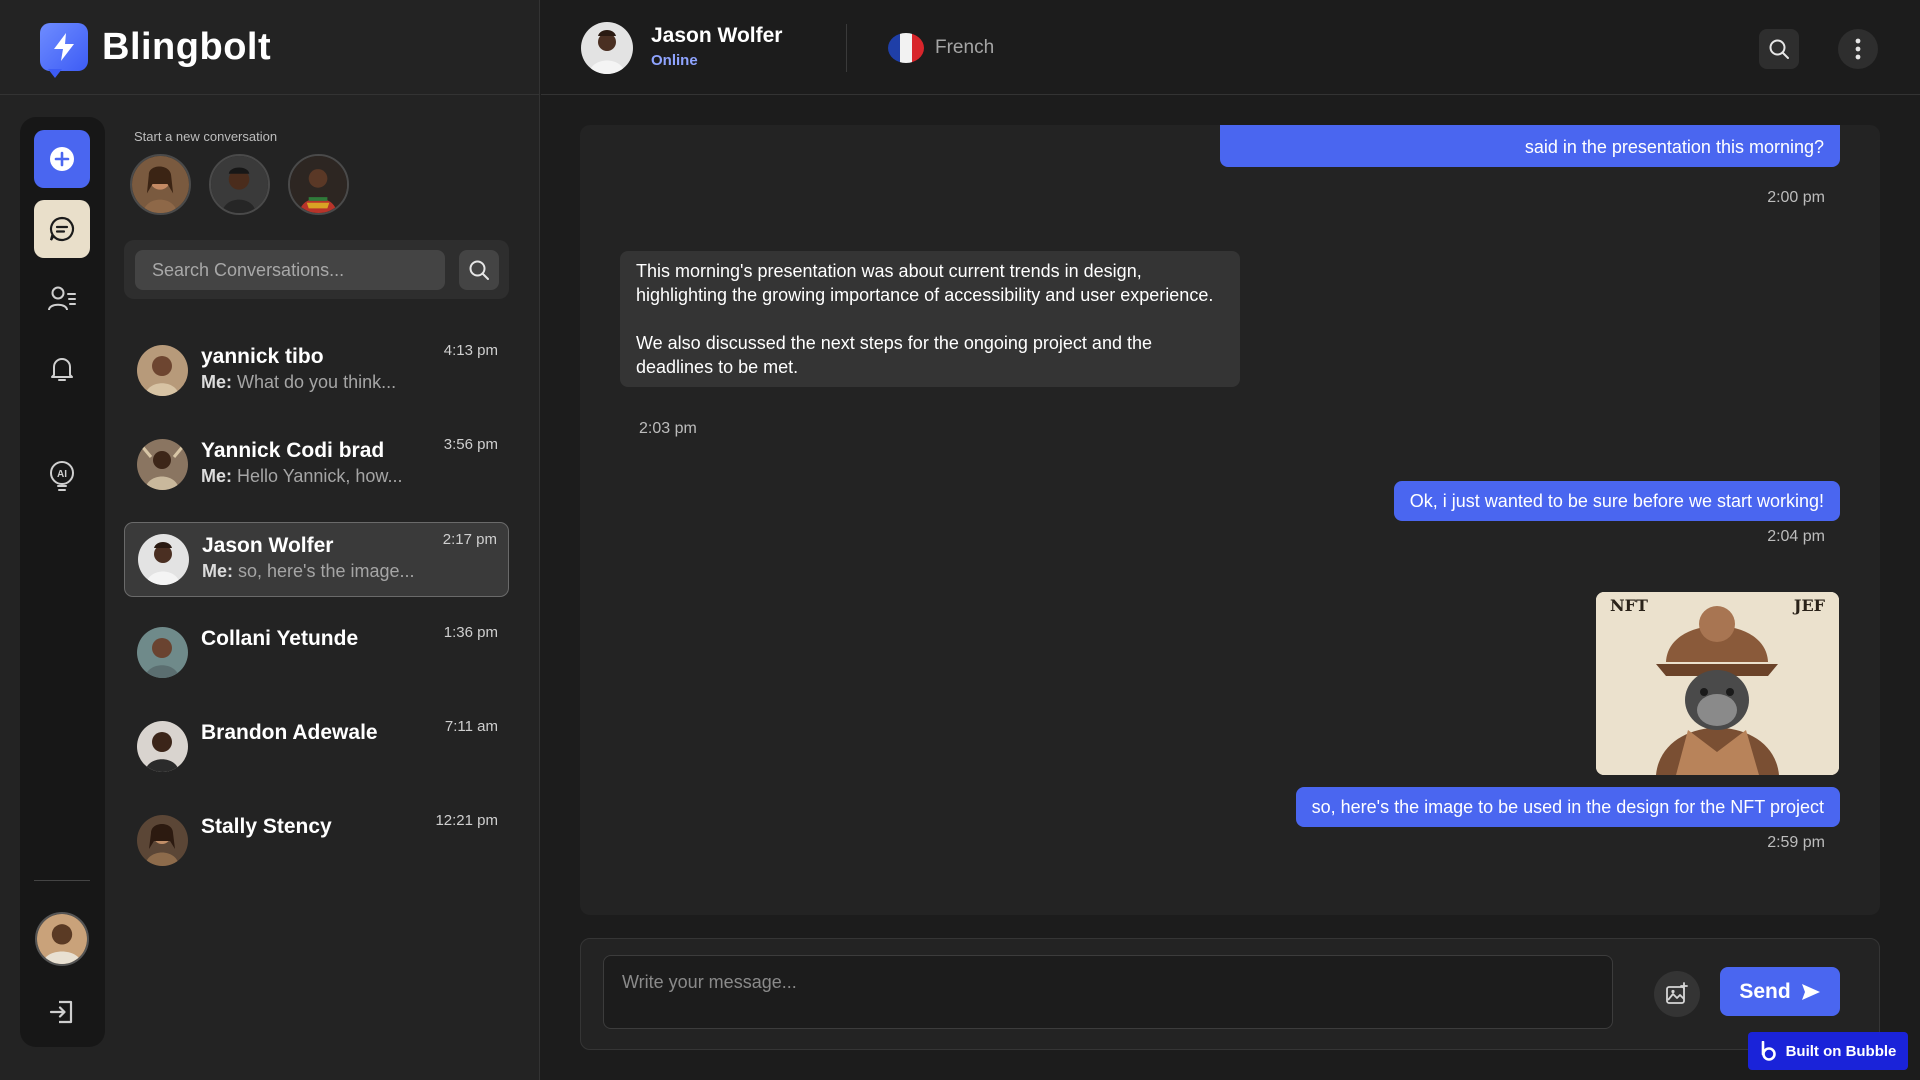 The height and width of the screenshot is (1080, 1920). What do you see at coordinates (316, 653) in the screenshot?
I see `conversation-item: Collani Yetunde 1:36 pm` at bounding box center [316, 653].